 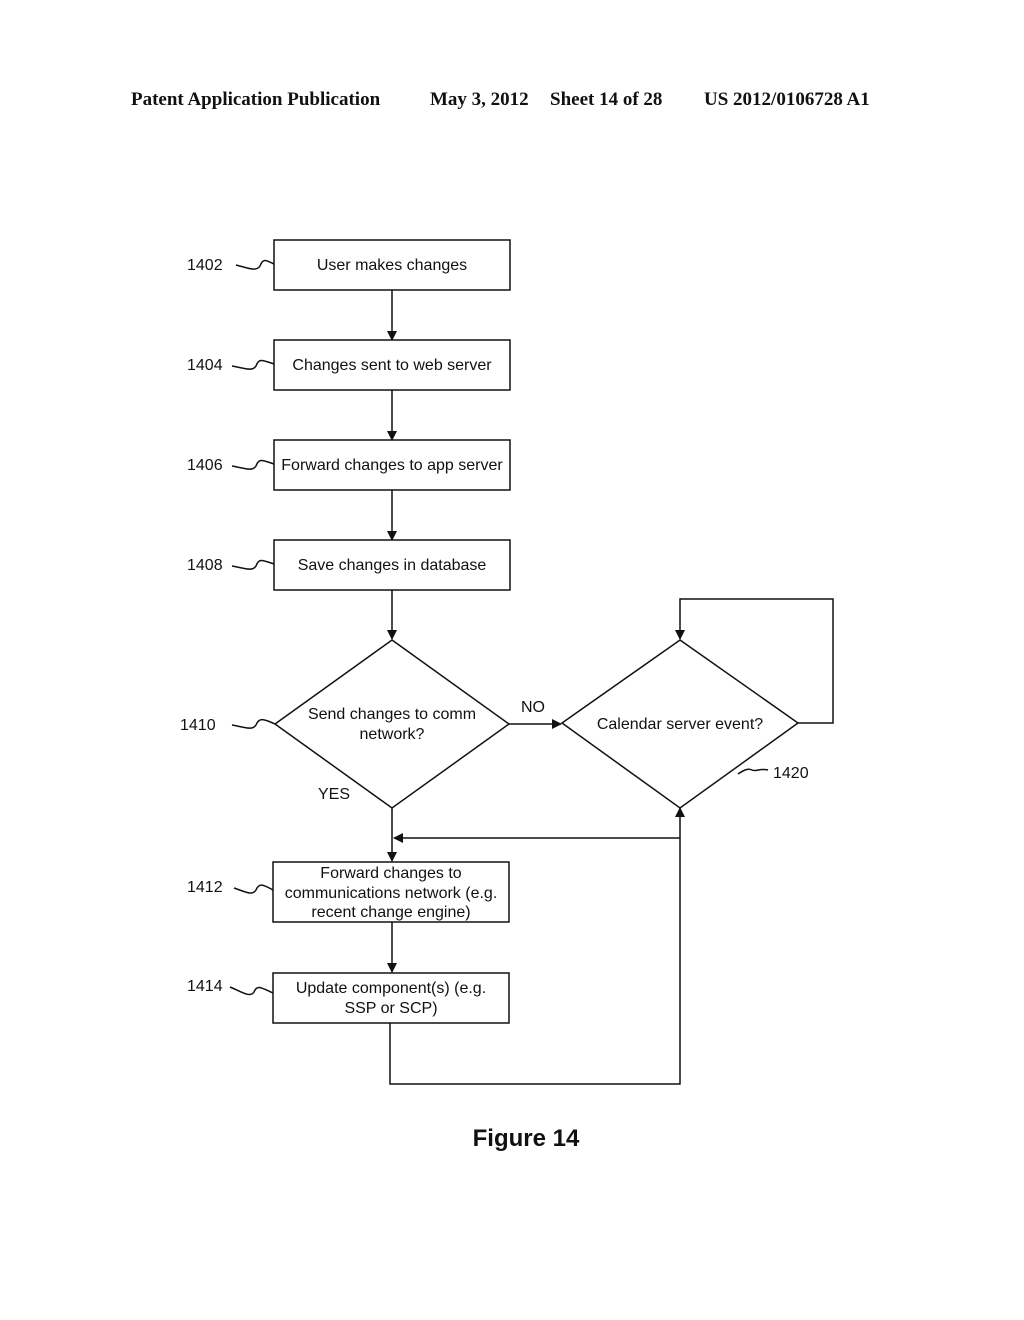 What do you see at coordinates (205, 365) in the screenshot?
I see `ref-label: 1404` at bounding box center [205, 365].